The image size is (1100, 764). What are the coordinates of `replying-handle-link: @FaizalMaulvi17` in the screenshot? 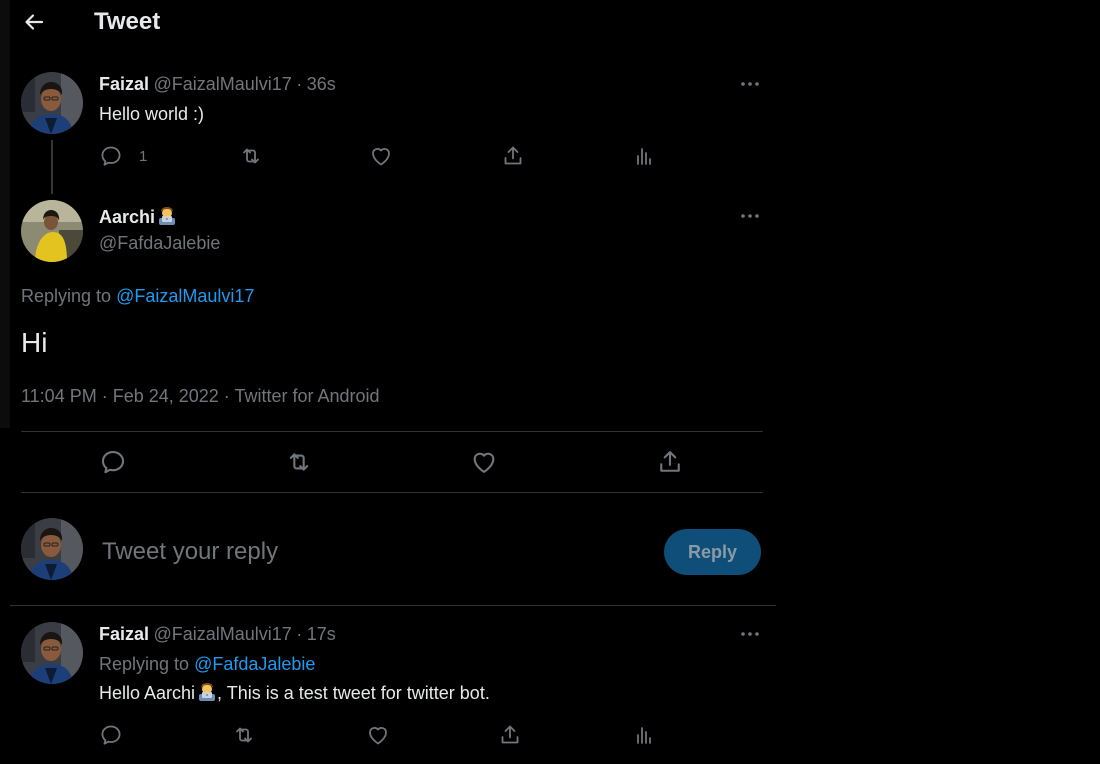 It's located at (185, 296).